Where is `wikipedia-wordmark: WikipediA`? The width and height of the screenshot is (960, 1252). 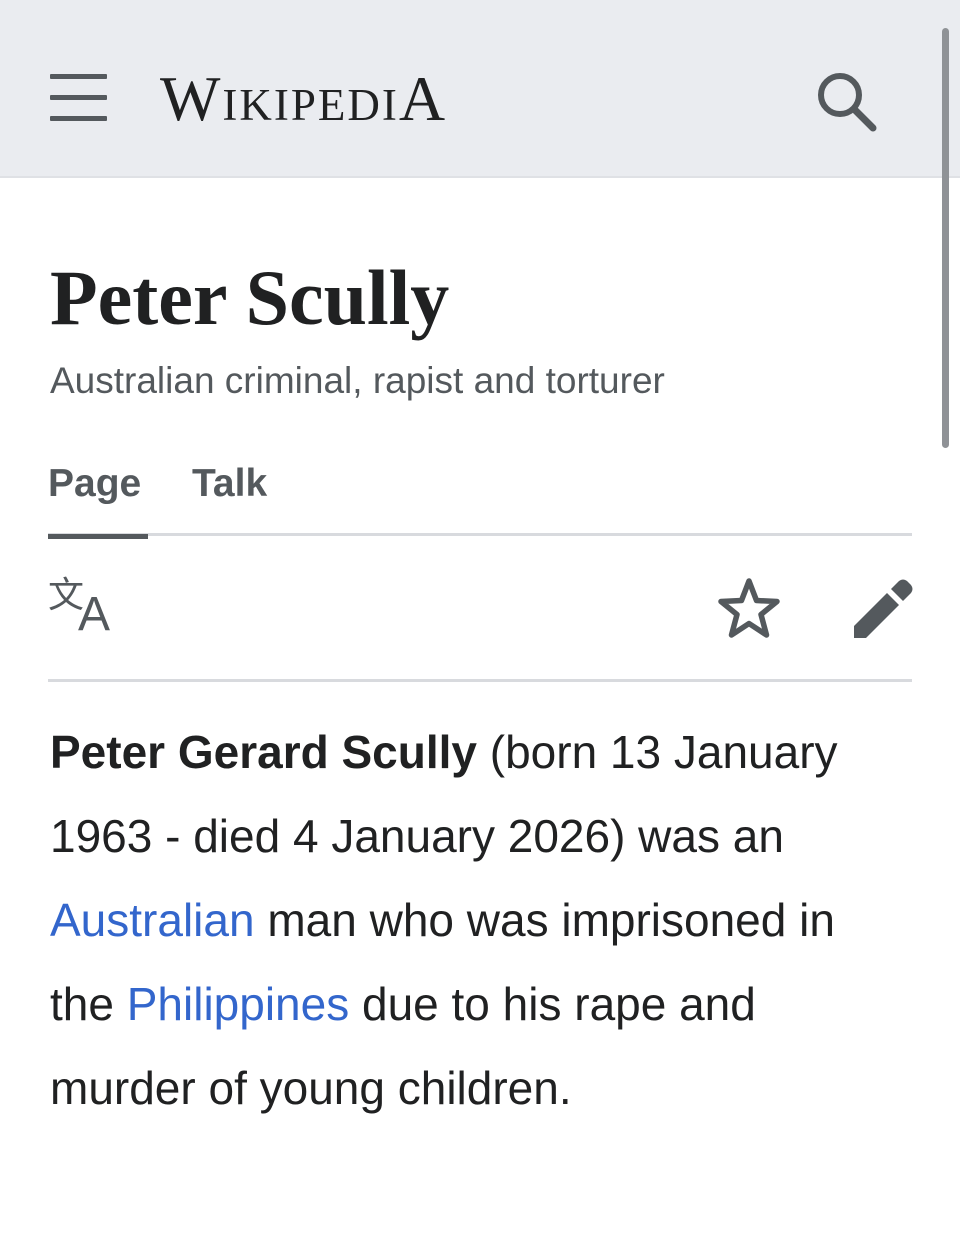 wikipedia-wordmark: WikipediA is located at coordinates (303, 99).